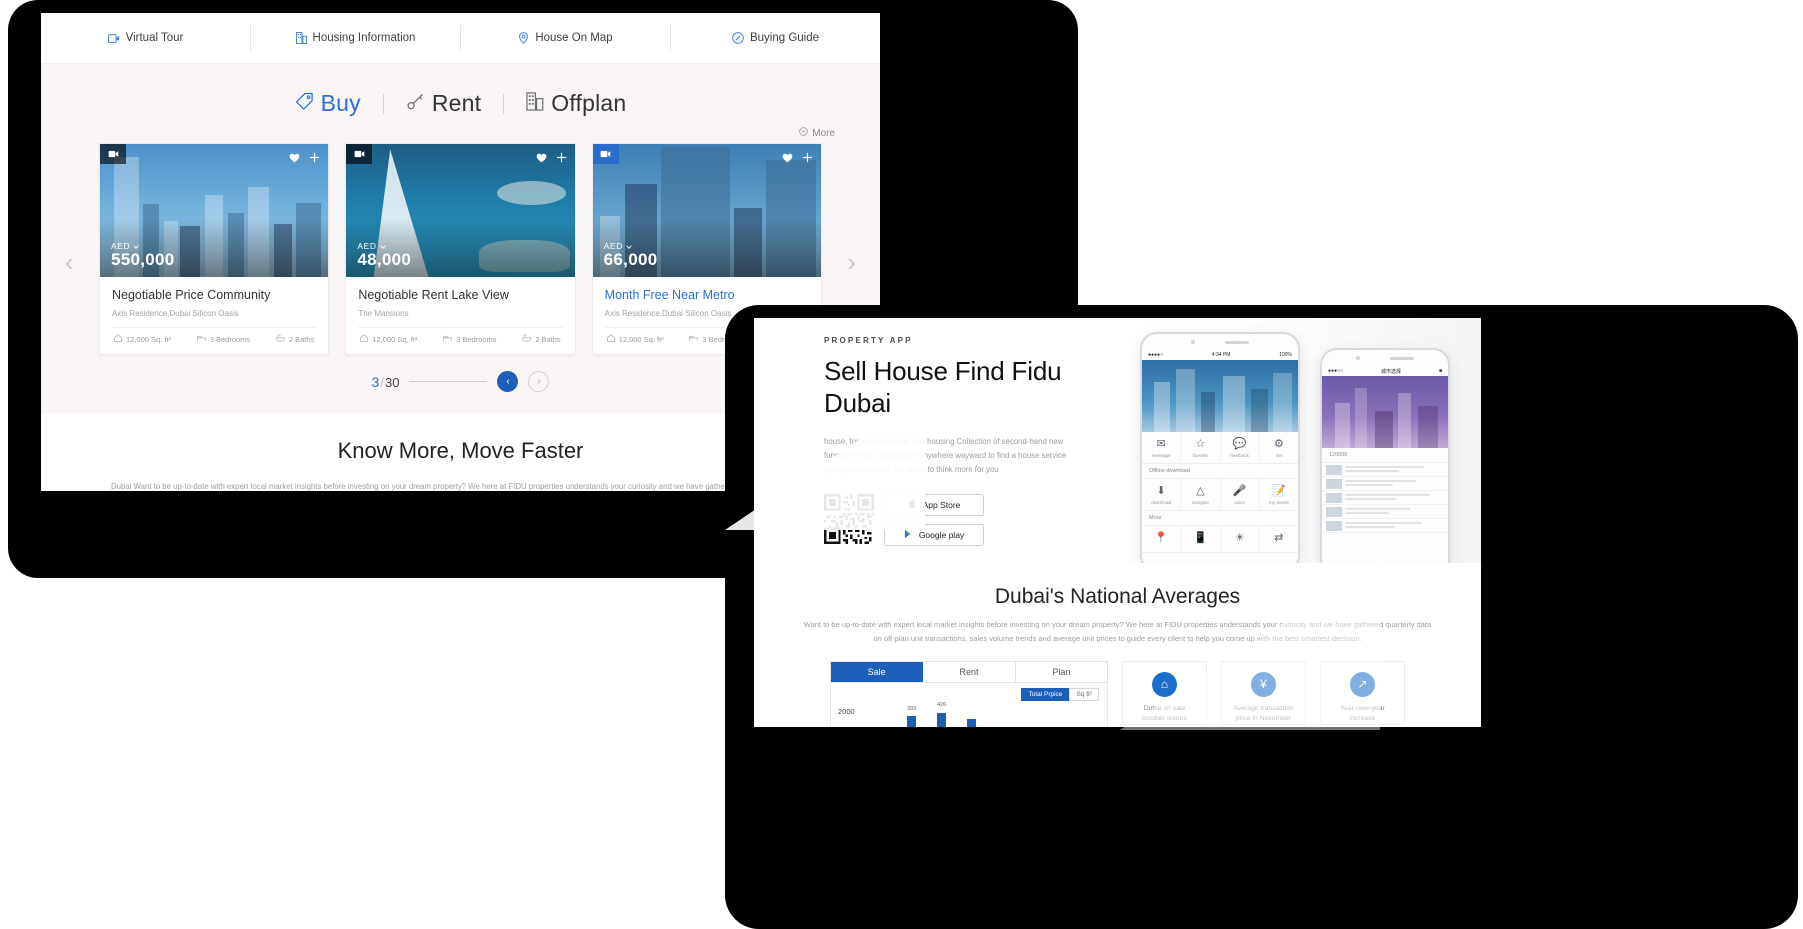  Describe the element at coordinates (566, 38) in the screenshot. I see `topnav-item-house-on-map: House On Map` at that location.